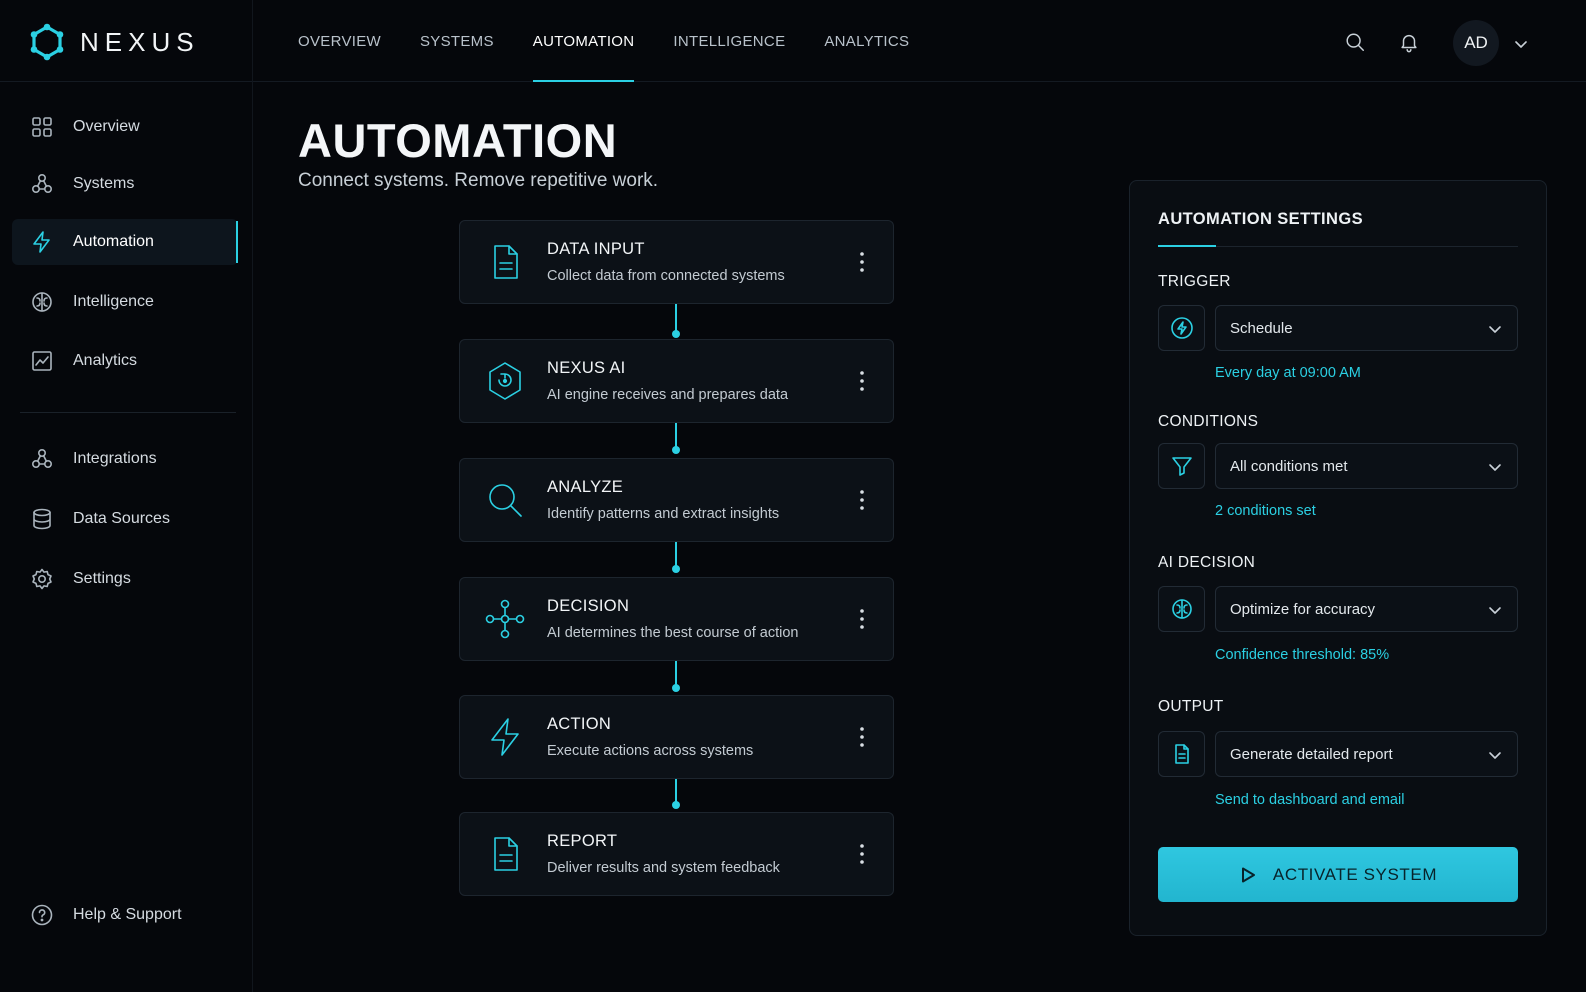  Describe the element at coordinates (650, 751) in the screenshot. I see `step-description: Execute actions across systems` at that location.